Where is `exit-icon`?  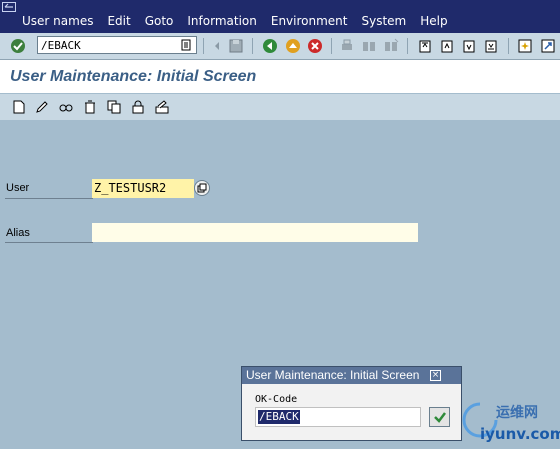 exit-icon is located at coordinates (293, 46).